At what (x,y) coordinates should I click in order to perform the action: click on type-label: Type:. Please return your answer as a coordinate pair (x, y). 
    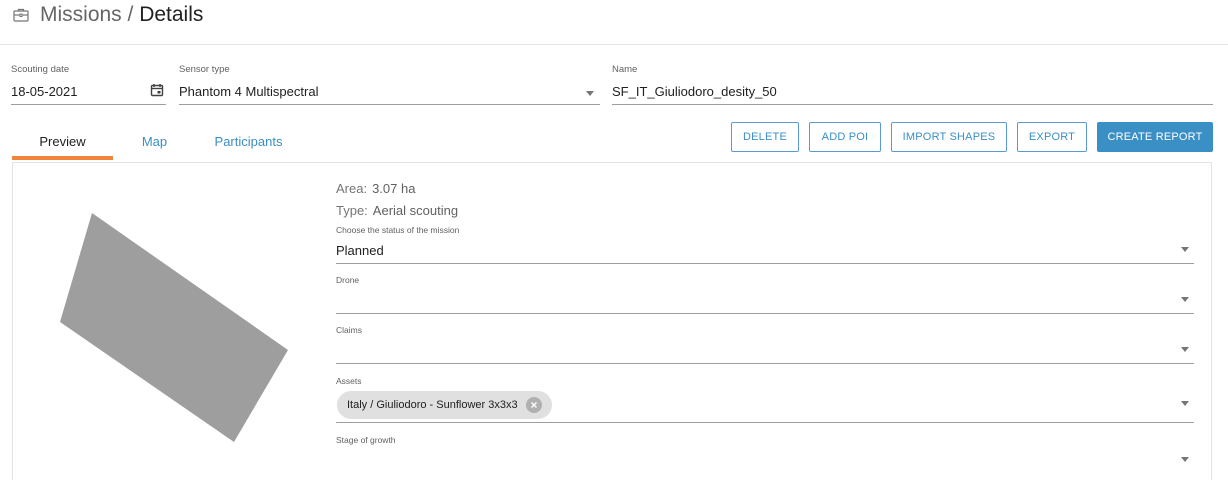
    Looking at the image, I should click on (352, 210).